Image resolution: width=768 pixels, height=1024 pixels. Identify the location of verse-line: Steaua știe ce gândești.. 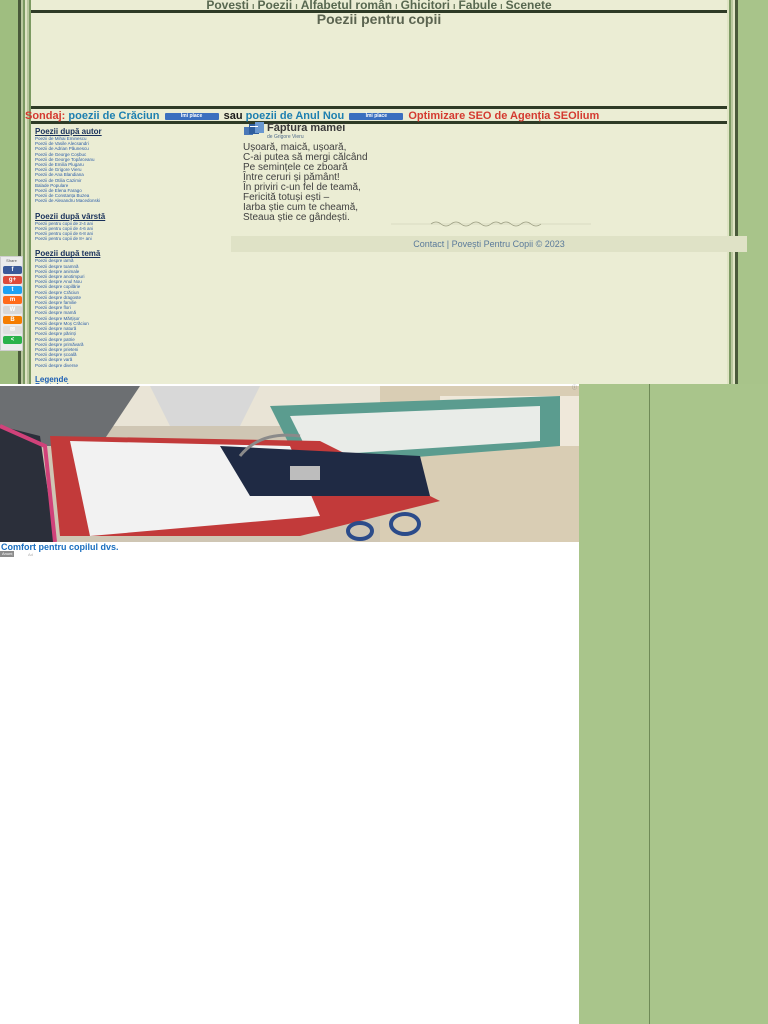
(296, 217).